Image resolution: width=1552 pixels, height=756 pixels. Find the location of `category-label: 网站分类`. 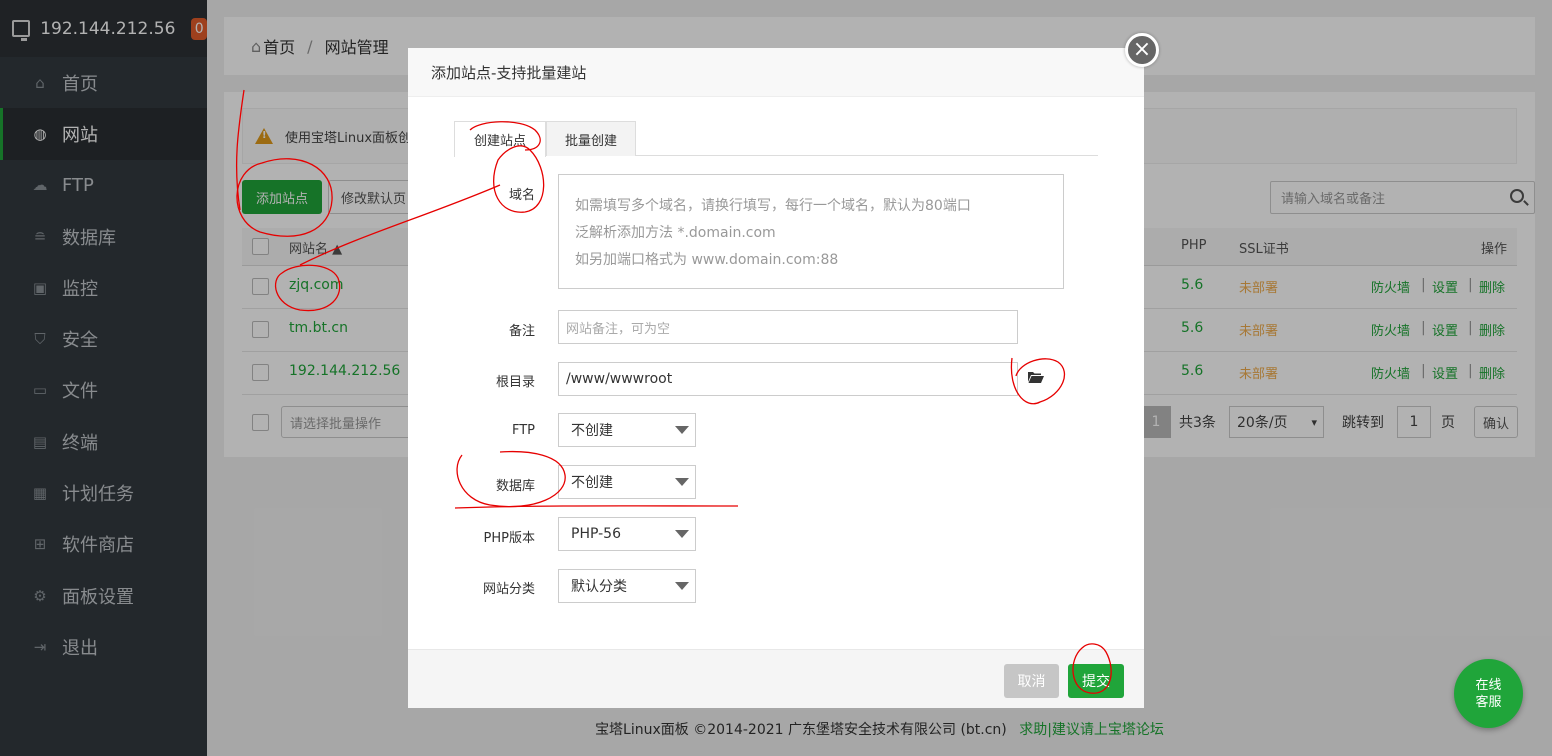

category-label: 网站分类 is located at coordinates (508, 589).